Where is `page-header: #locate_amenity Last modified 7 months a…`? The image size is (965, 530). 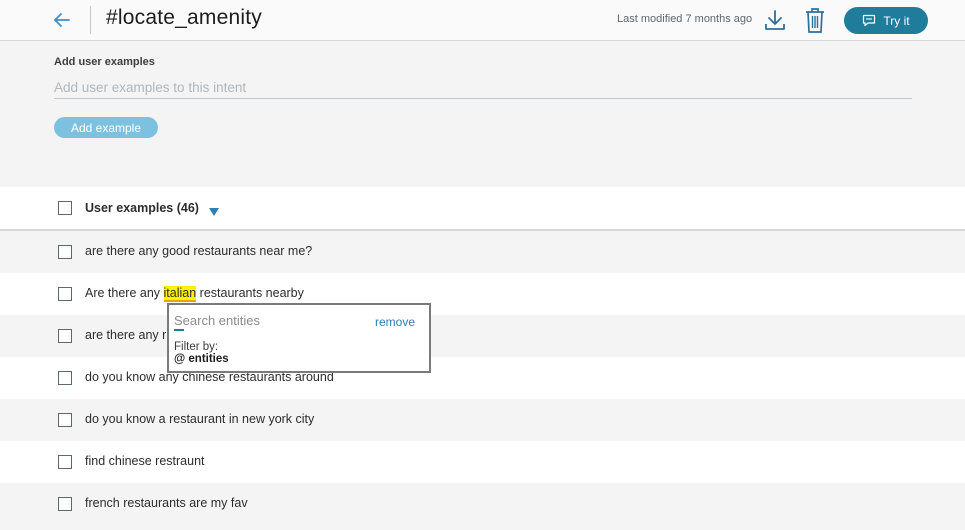 page-header: #locate_amenity Last modified 7 months a… is located at coordinates (482, 20).